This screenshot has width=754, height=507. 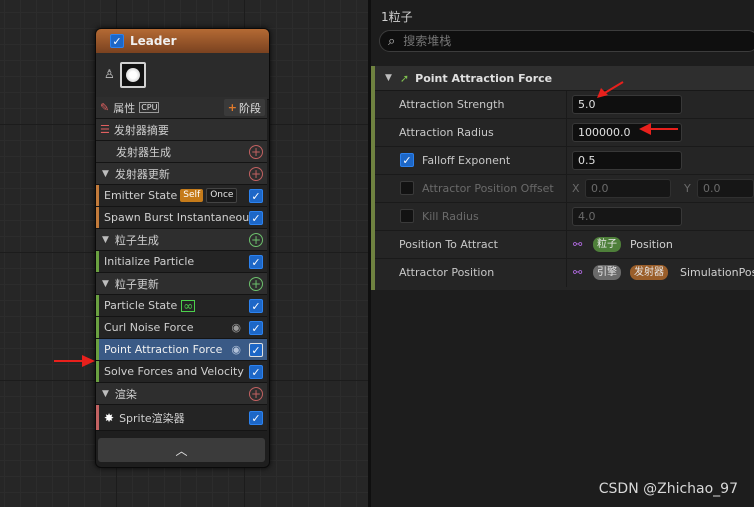 I want to click on position-to-attract-value: Position, so click(x=651, y=244).